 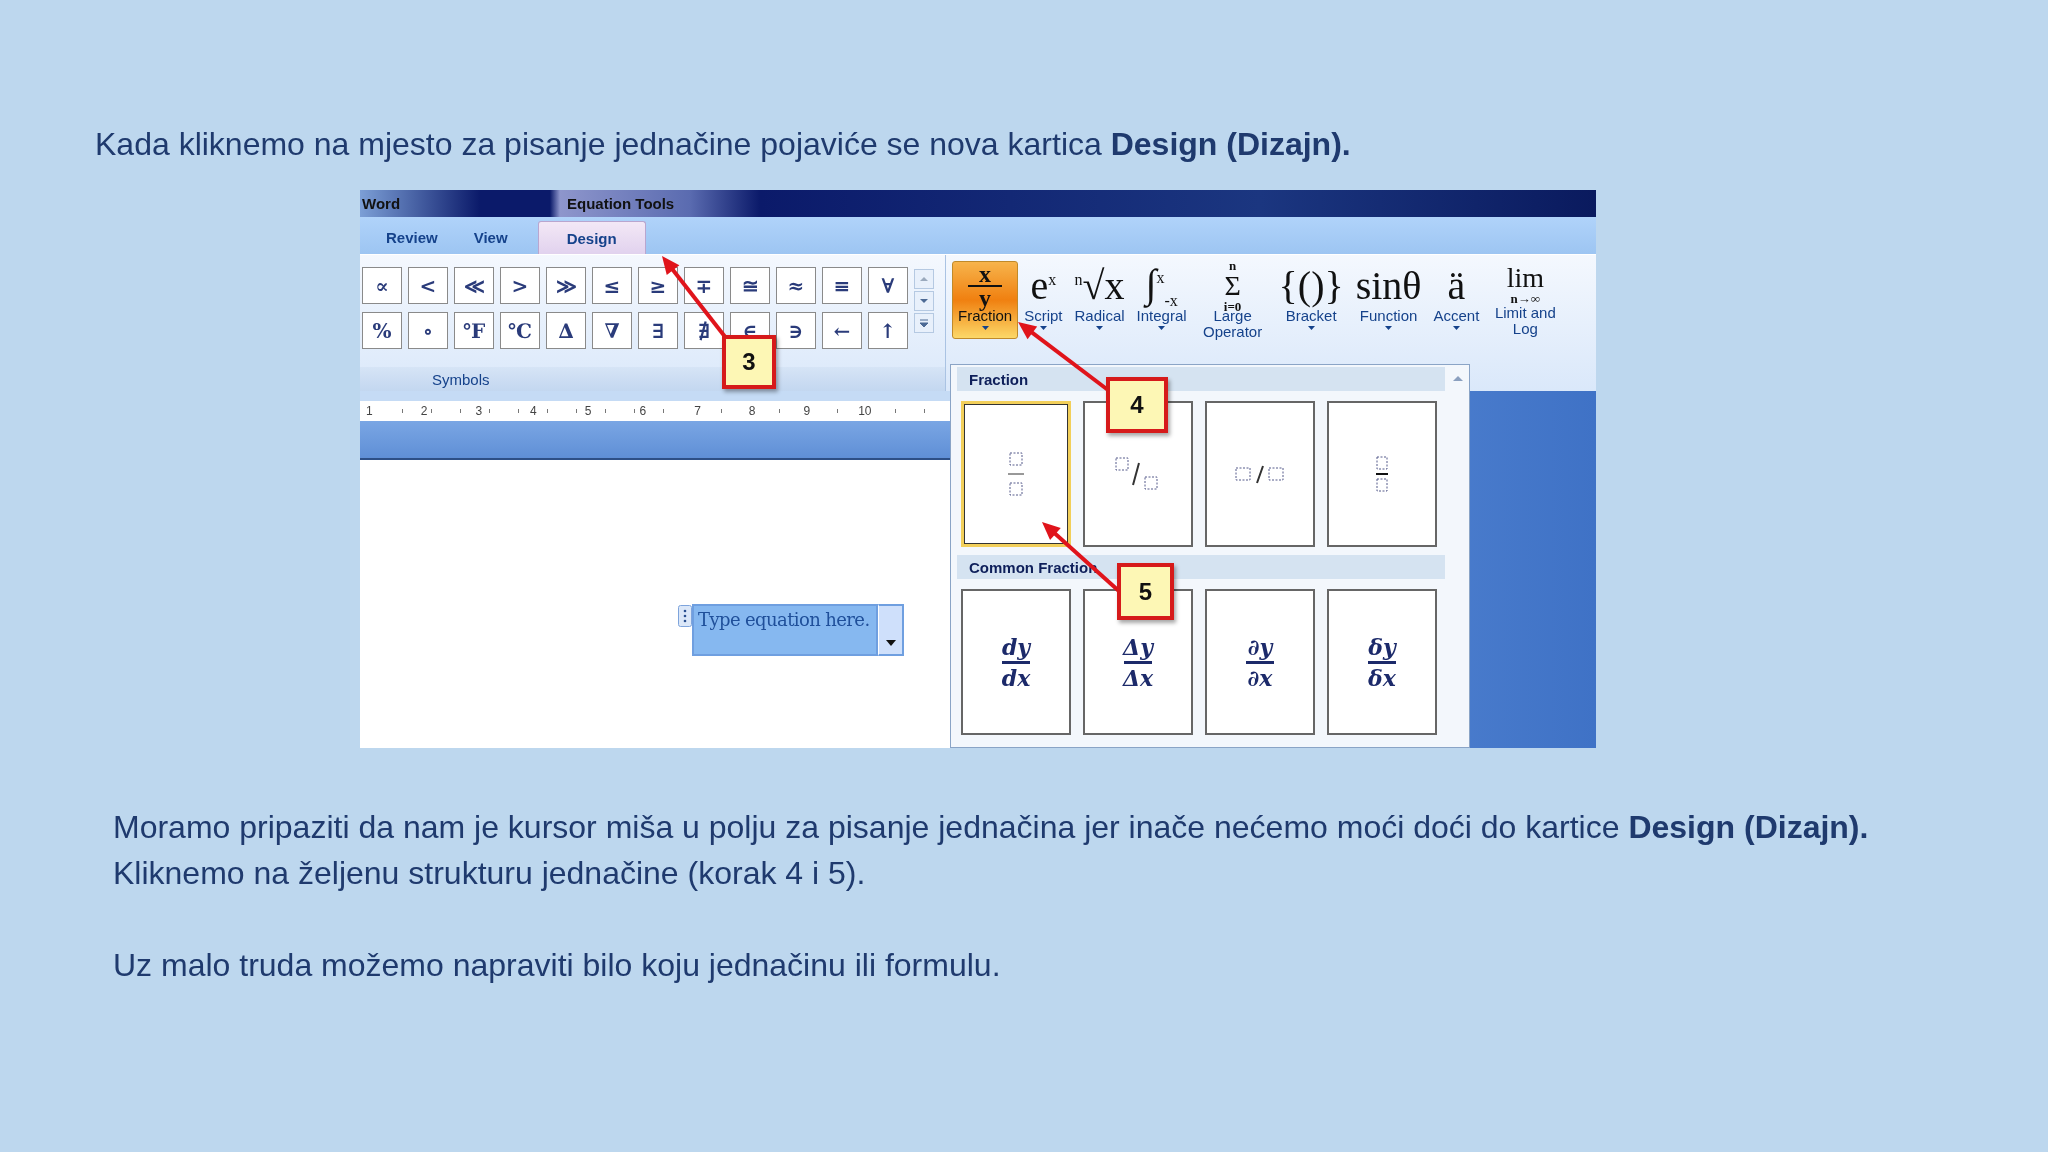 What do you see at coordinates (424, 411) in the screenshot?
I see `ruler-number: 2` at bounding box center [424, 411].